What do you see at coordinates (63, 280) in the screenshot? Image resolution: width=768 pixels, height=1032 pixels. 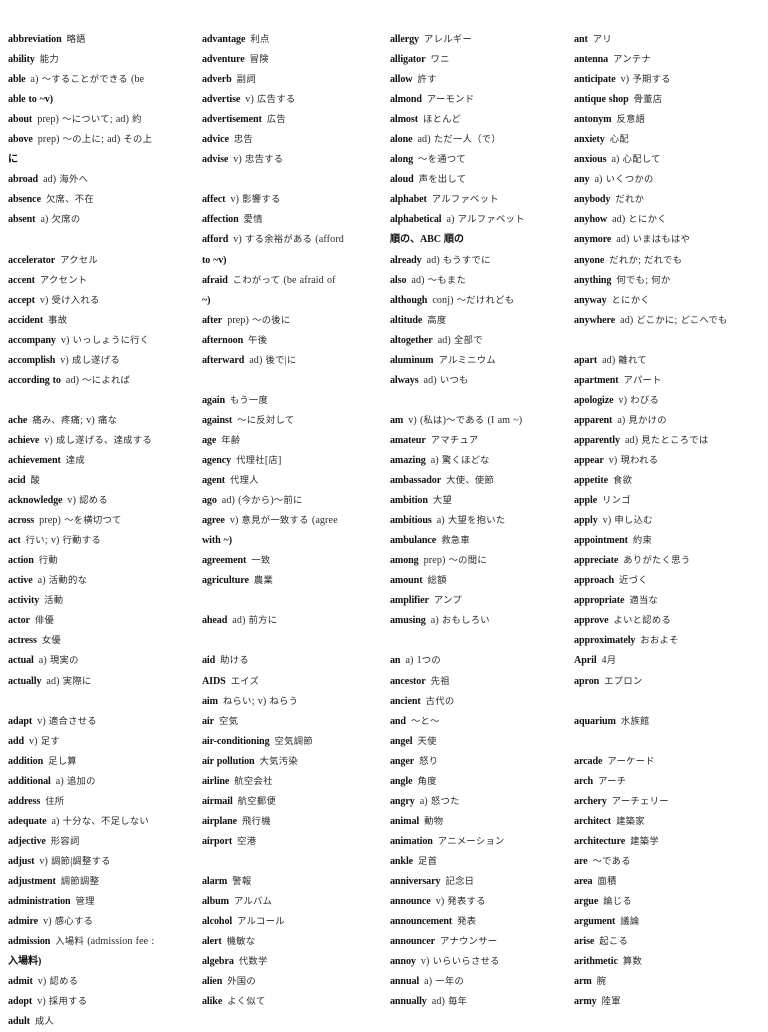 I see `gloss-japanese-run: アクセント` at bounding box center [63, 280].